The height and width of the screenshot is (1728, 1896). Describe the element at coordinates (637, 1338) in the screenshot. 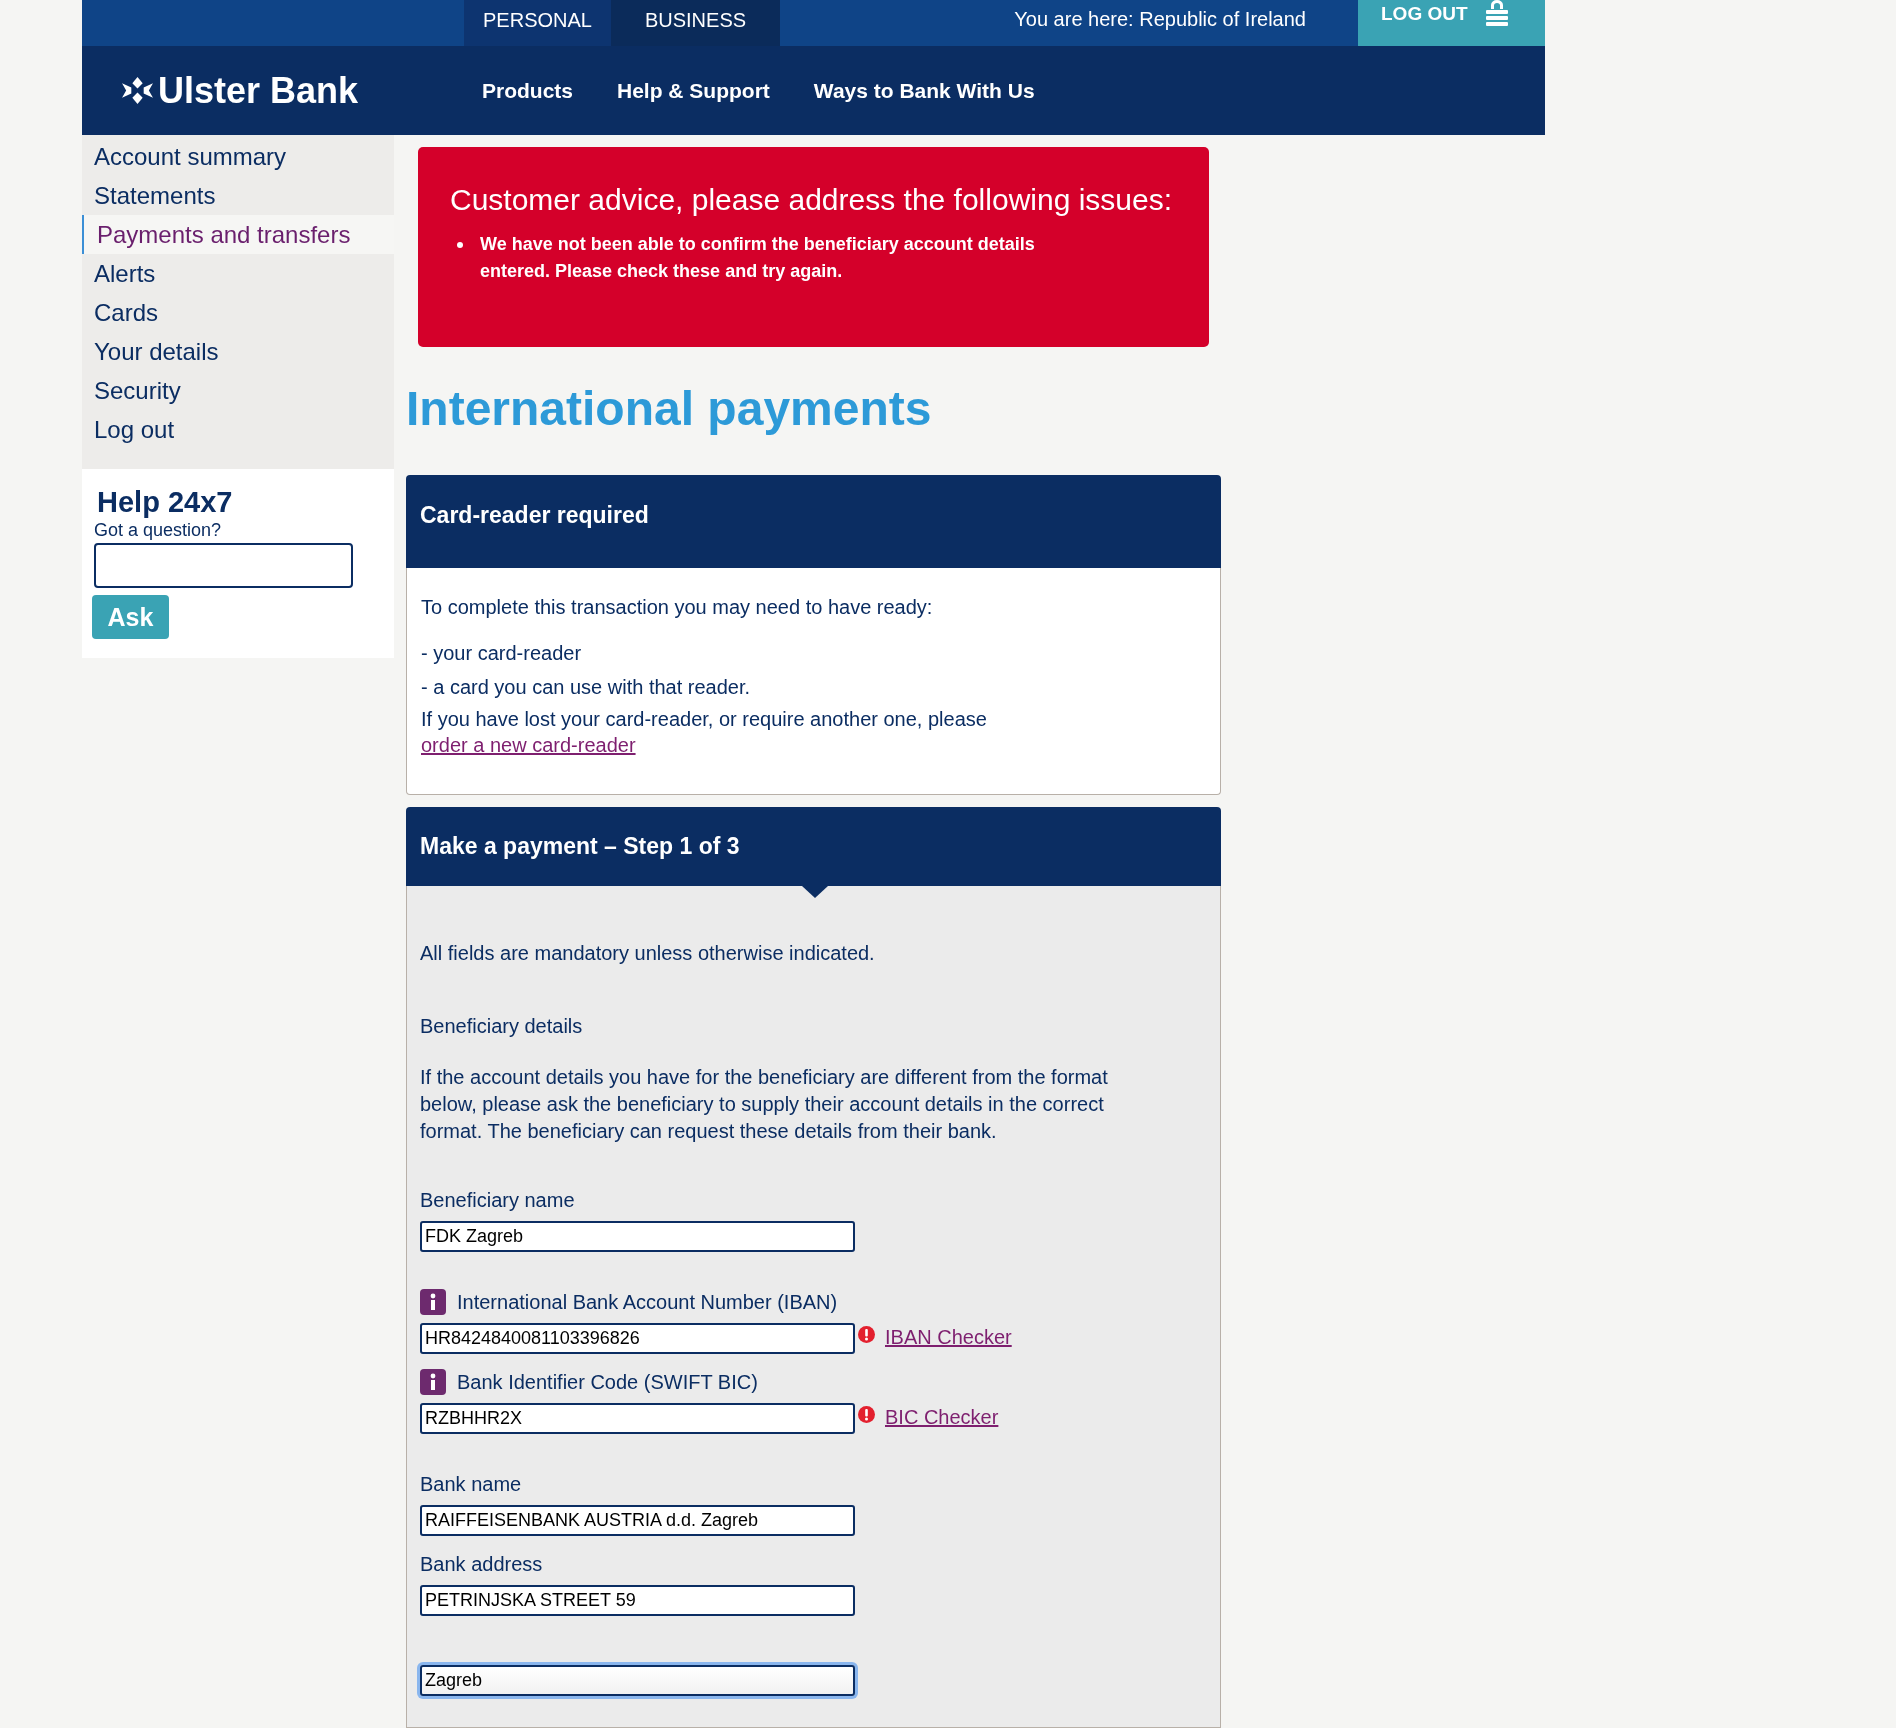

I see `input-field: HR8424840081103396826` at that location.